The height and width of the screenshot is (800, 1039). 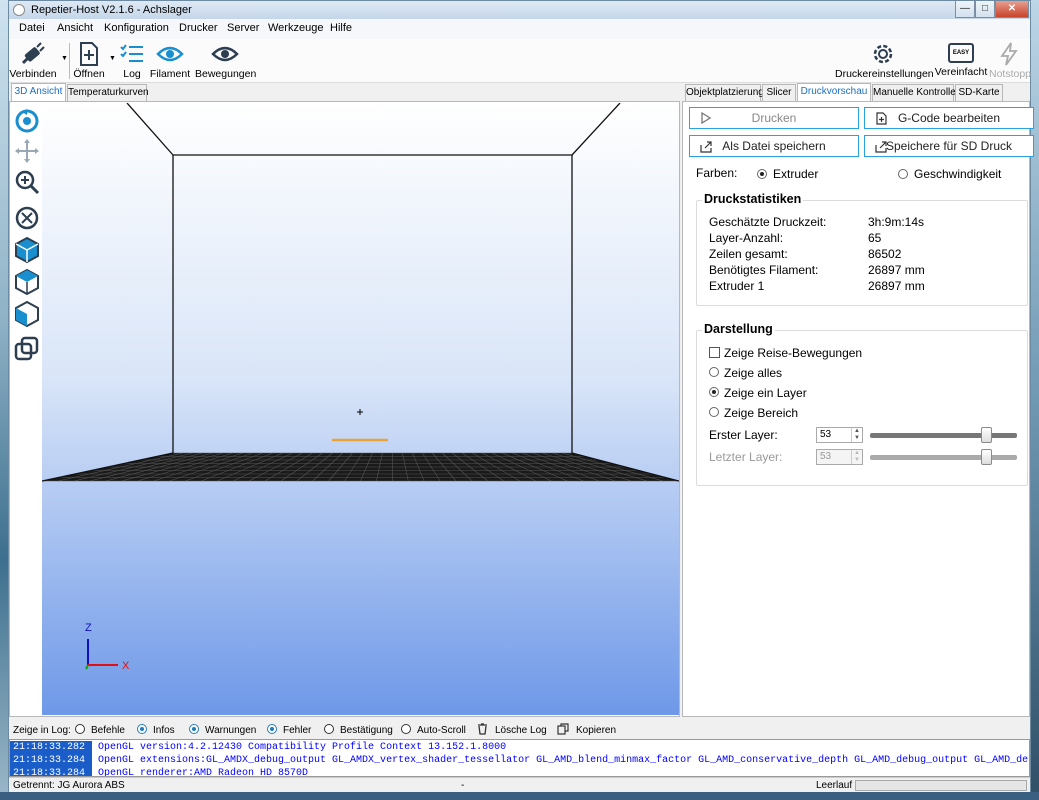 What do you see at coordinates (406, 729) in the screenshot?
I see `log-filter-autoscroll-toggle` at bounding box center [406, 729].